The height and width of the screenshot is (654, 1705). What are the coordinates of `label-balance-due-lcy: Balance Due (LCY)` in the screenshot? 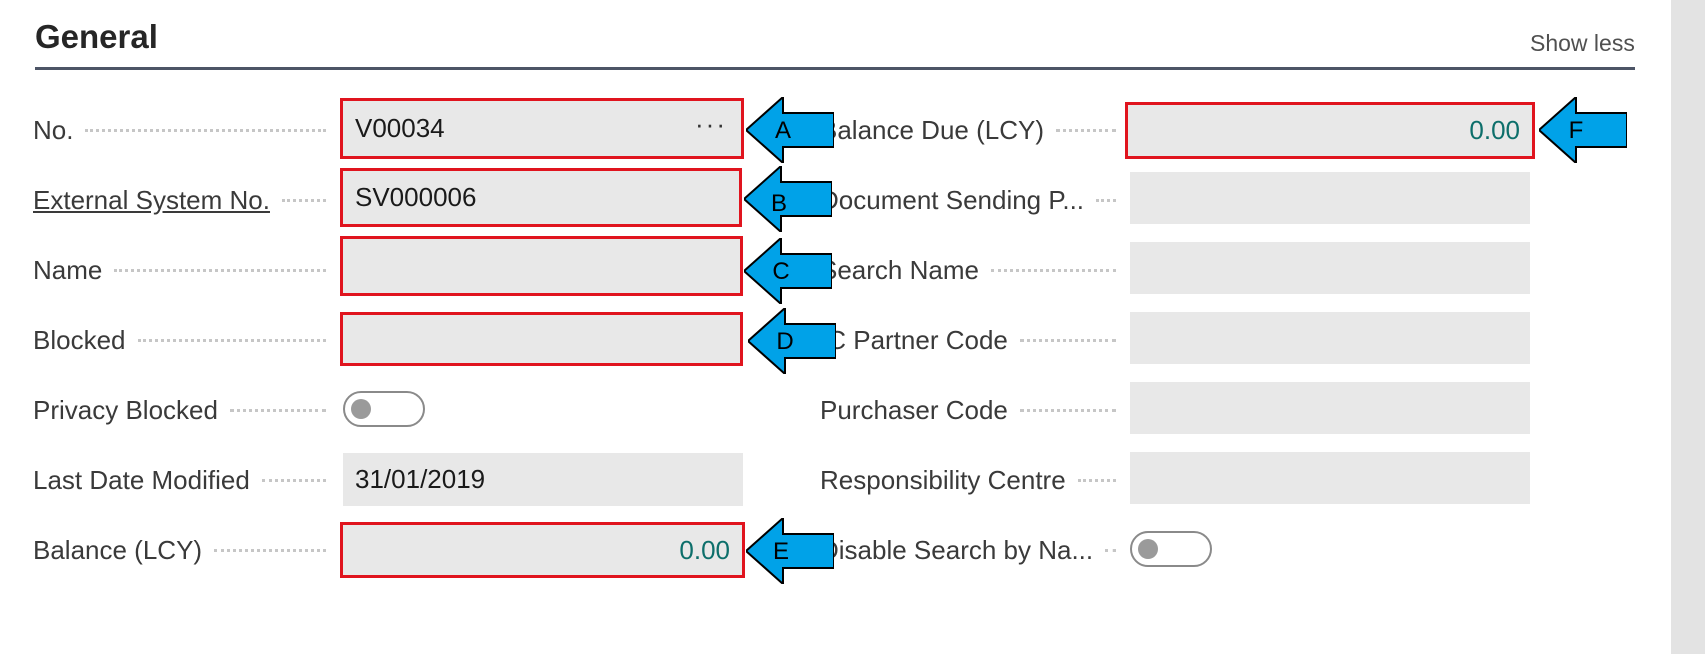 It's located at (975, 130).